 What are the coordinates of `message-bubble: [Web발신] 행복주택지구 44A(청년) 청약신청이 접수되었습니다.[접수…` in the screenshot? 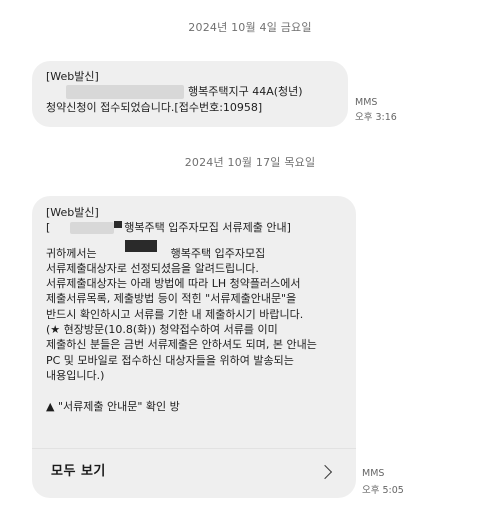 It's located at (190, 94).